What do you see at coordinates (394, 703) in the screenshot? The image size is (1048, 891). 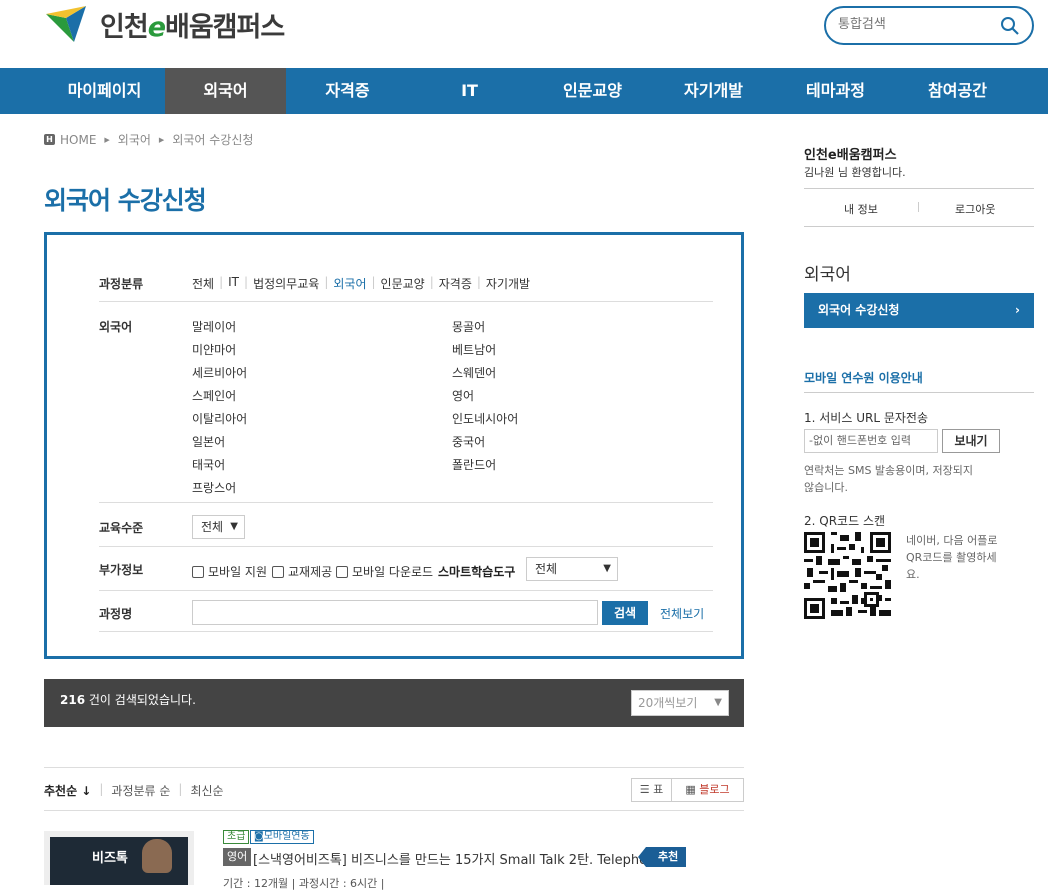 I see `result-bar: 216 건이 검색되었습니다. 20개씩보기 ▼` at bounding box center [394, 703].